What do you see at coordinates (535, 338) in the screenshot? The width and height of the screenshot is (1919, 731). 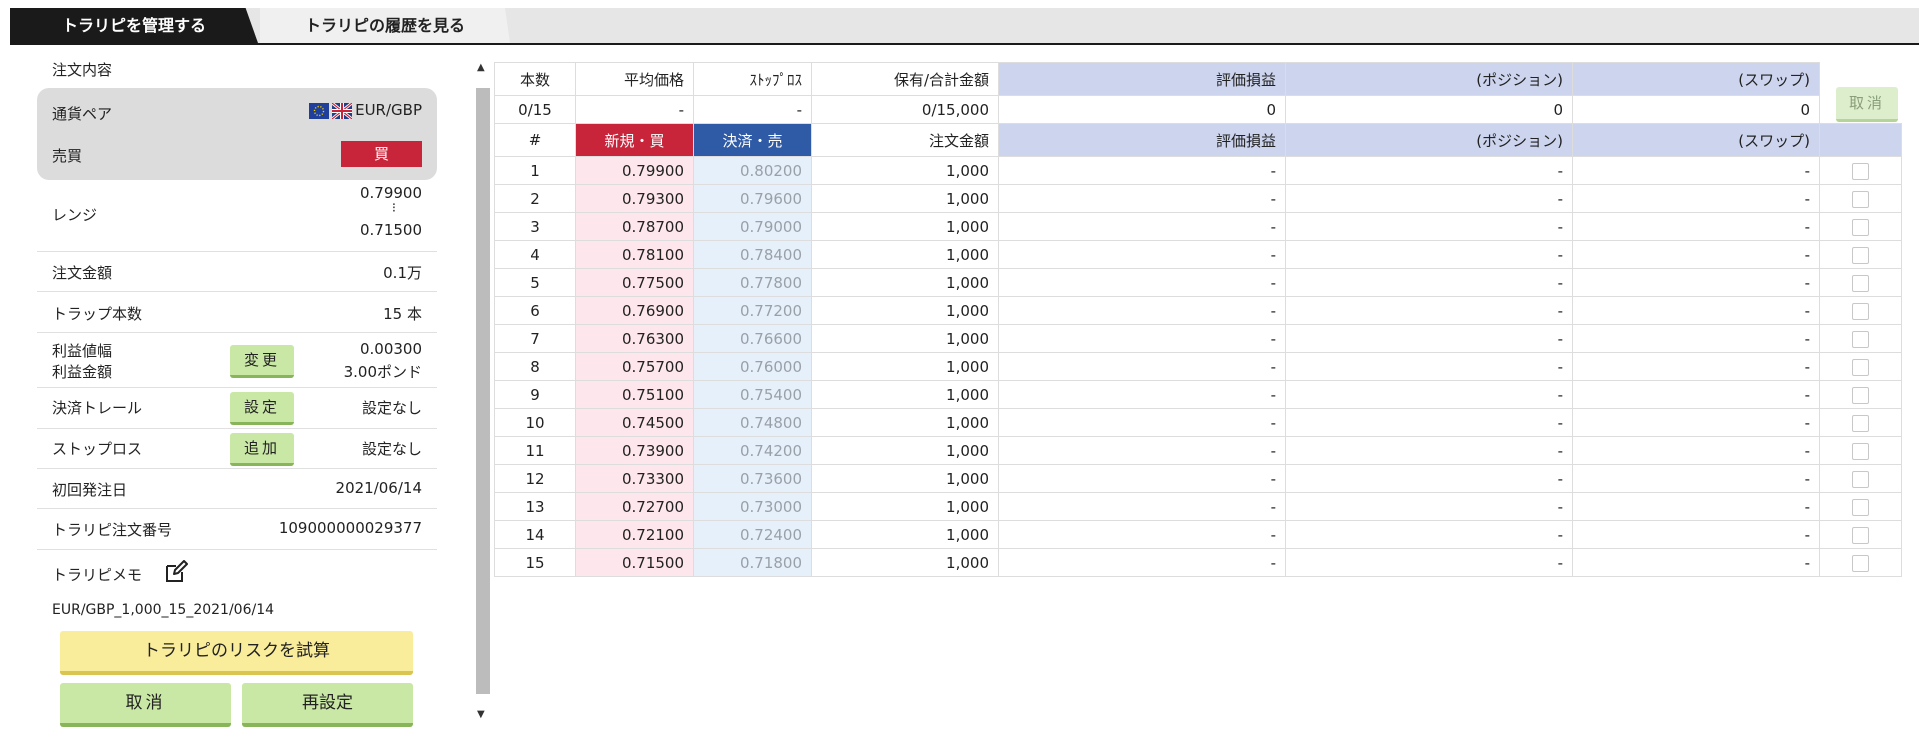 I see `row-index: 7` at bounding box center [535, 338].